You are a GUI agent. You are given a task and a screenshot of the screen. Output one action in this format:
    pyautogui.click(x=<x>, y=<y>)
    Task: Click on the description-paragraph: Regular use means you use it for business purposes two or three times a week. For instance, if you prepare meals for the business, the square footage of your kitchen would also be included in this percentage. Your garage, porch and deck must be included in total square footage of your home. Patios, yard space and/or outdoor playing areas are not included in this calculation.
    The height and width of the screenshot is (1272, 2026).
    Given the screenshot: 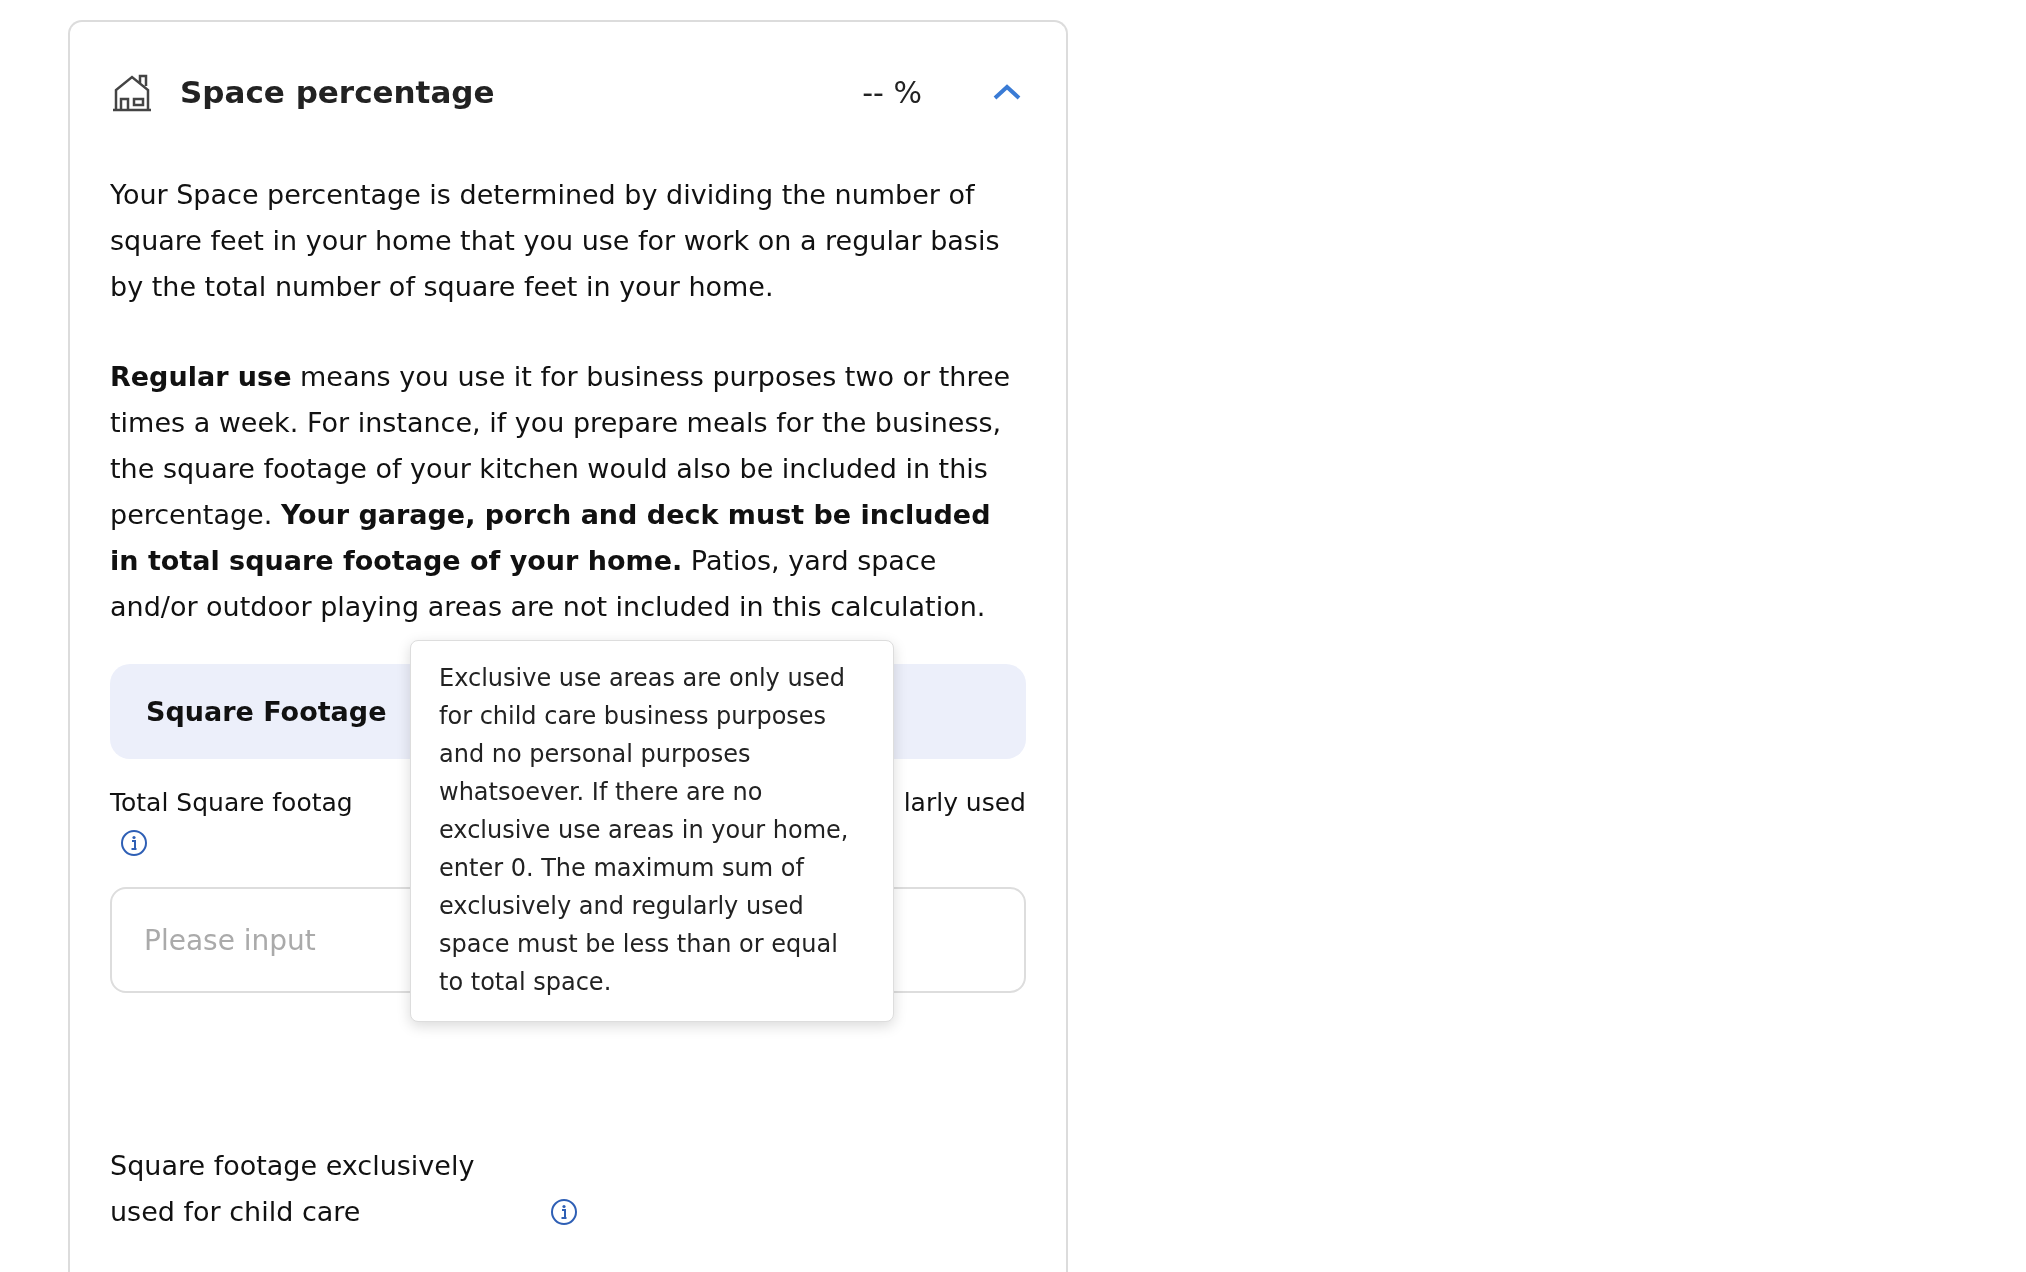 What is the action you would take?
    pyautogui.click(x=561, y=492)
    